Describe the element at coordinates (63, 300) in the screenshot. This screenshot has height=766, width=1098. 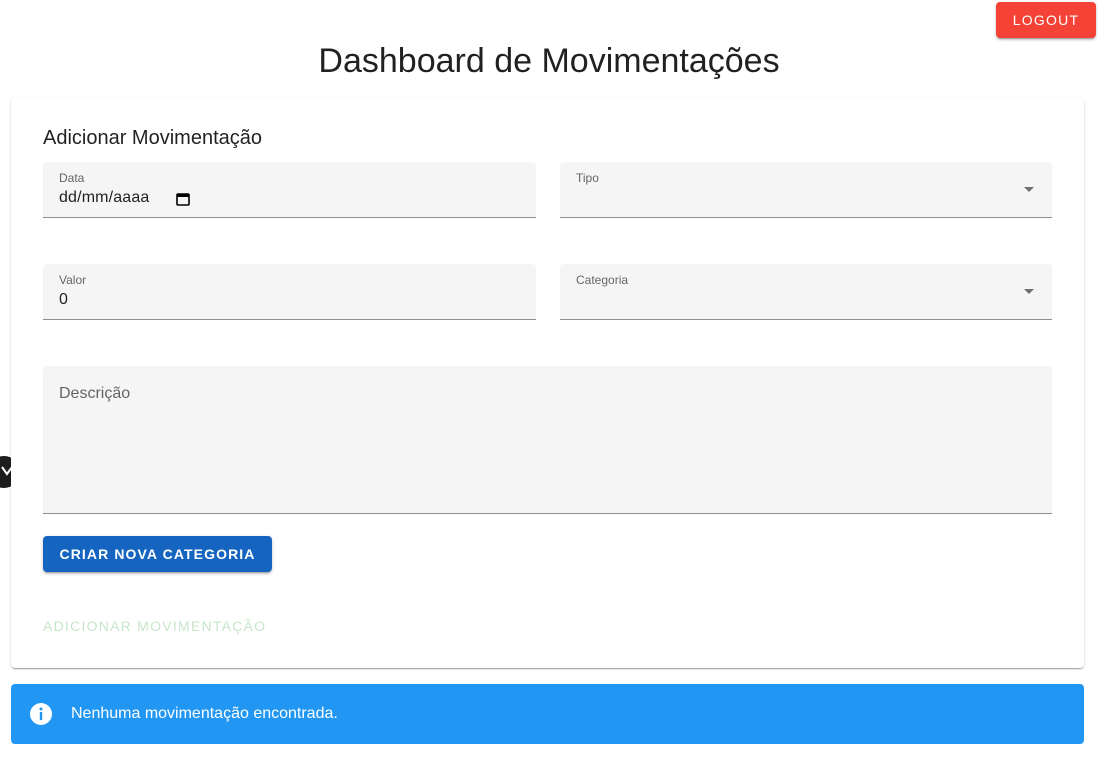
I see `amount-value: 0` at that location.